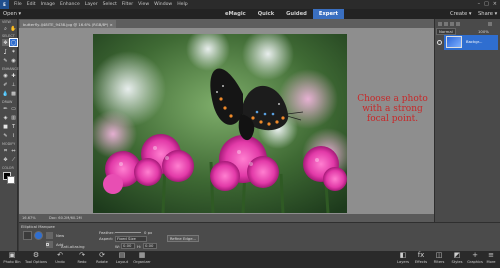 The height and width of the screenshot is (268, 500). I want to click on quick-selection-tool-icon: ✎, so click(5, 60).